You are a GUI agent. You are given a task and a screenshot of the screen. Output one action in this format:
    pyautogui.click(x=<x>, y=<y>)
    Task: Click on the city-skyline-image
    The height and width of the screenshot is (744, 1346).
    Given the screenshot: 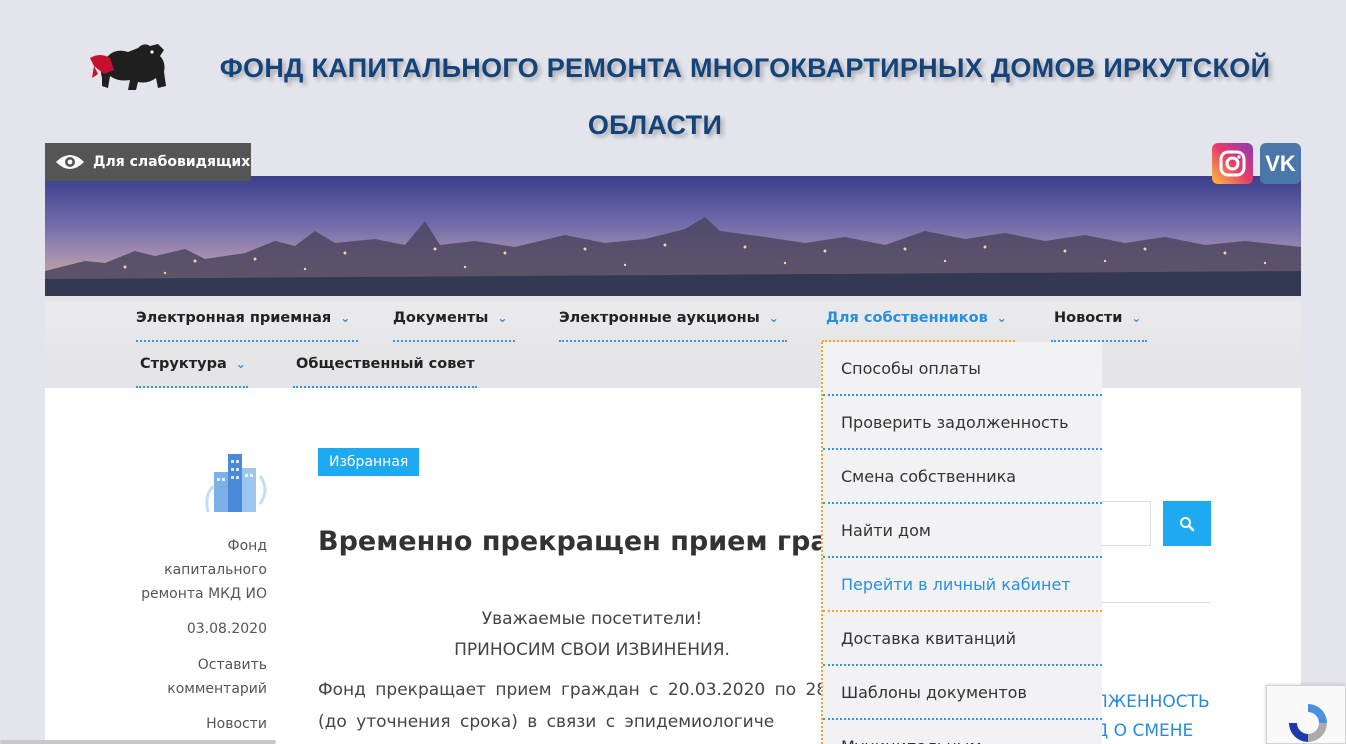 What is the action you would take?
    pyautogui.click(x=673, y=259)
    